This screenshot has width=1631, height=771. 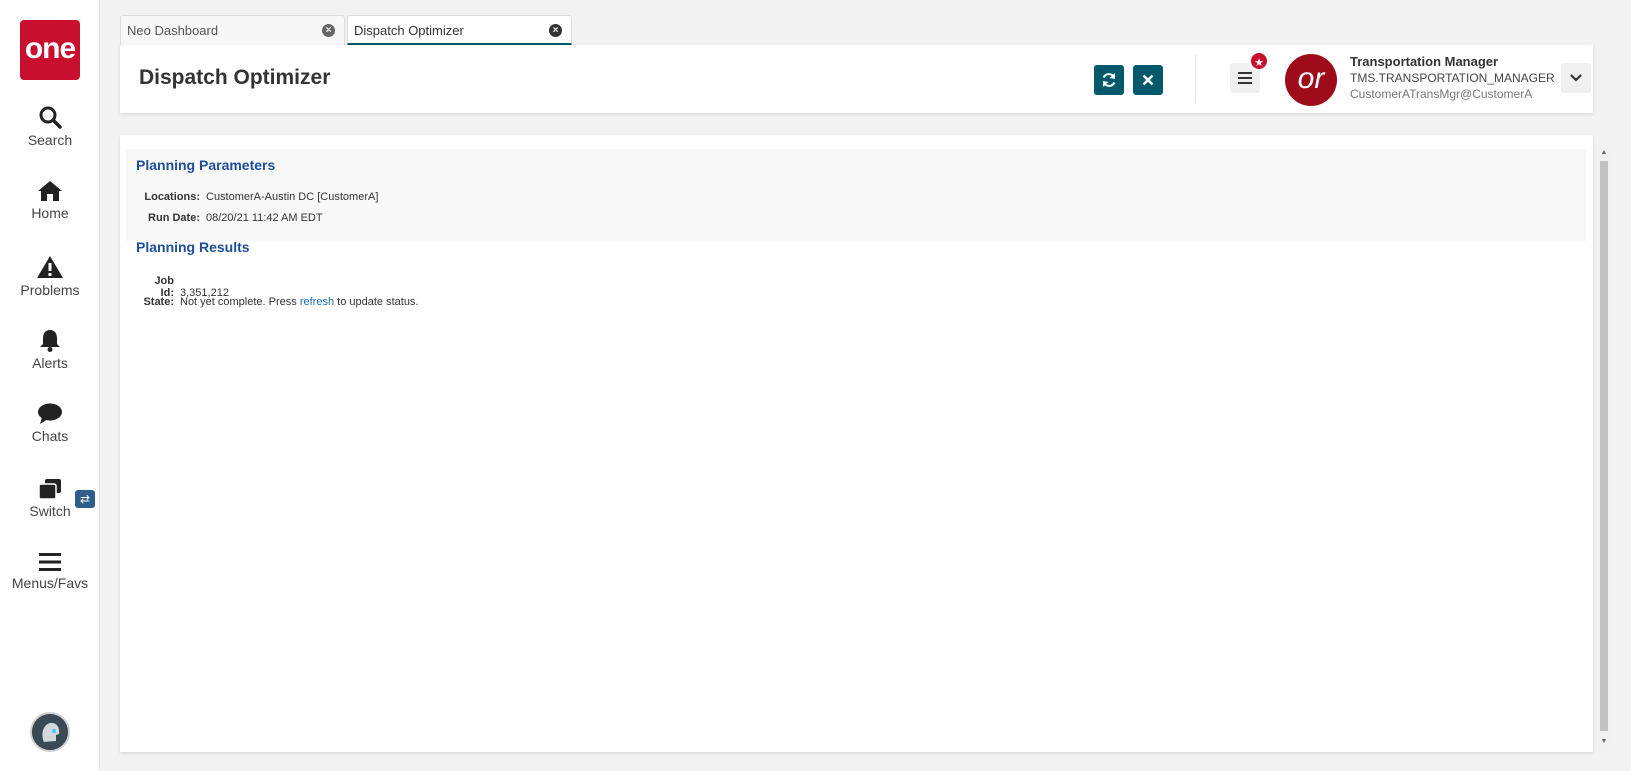 What do you see at coordinates (50, 213) in the screenshot?
I see `sidebar-item-label: Home` at bounding box center [50, 213].